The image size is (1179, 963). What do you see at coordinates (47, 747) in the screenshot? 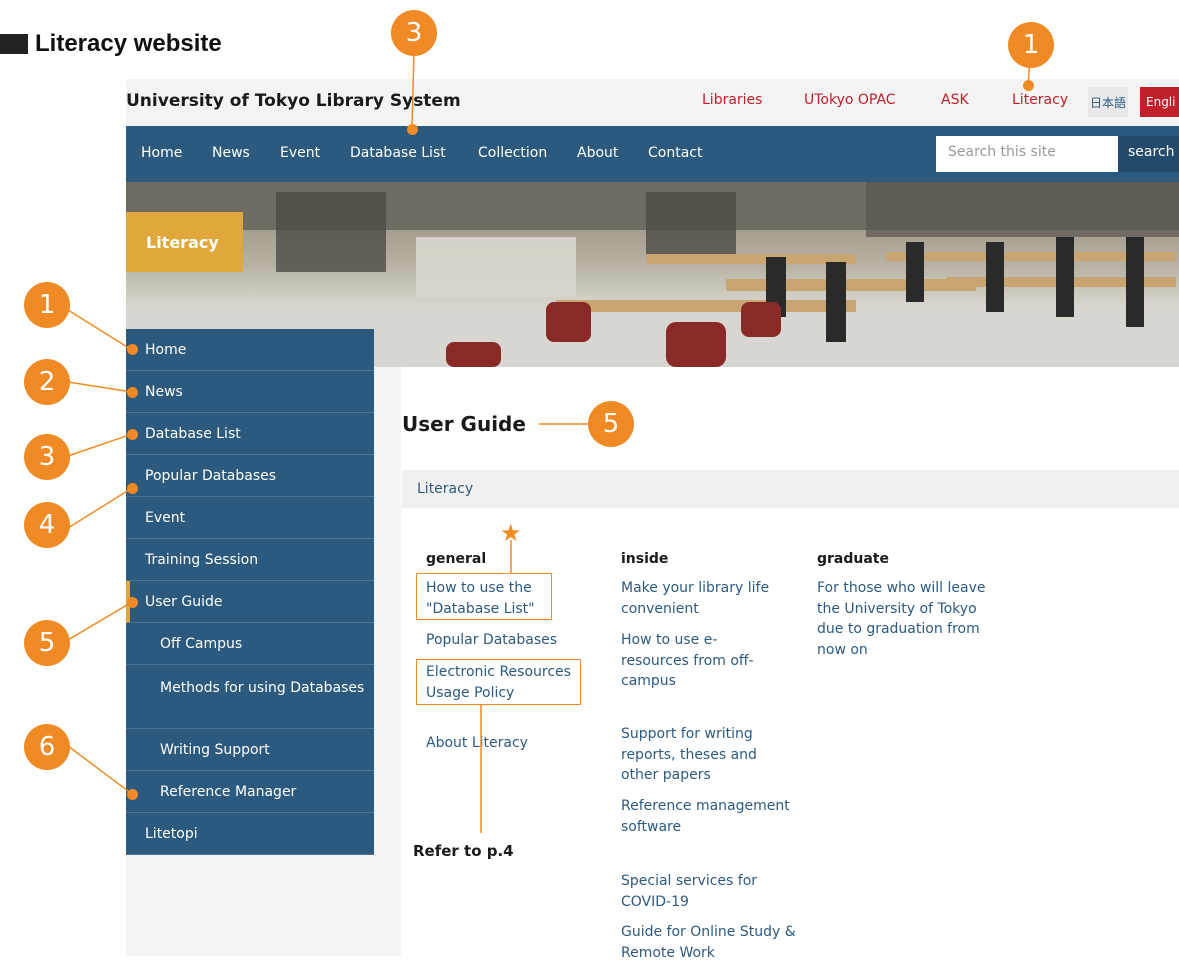
I see `annotation-number-6: 6` at bounding box center [47, 747].